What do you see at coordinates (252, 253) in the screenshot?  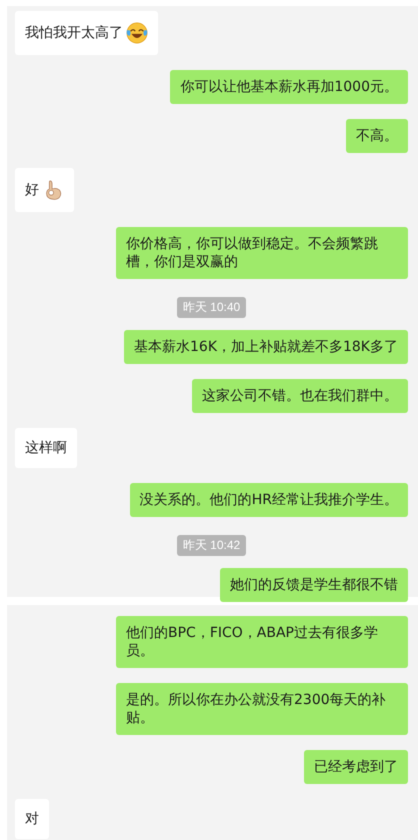 I see `message-text: 你价格高，你可以做到稳定。不会频繁跳槽，你们是双赢的` at bounding box center [252, 253].